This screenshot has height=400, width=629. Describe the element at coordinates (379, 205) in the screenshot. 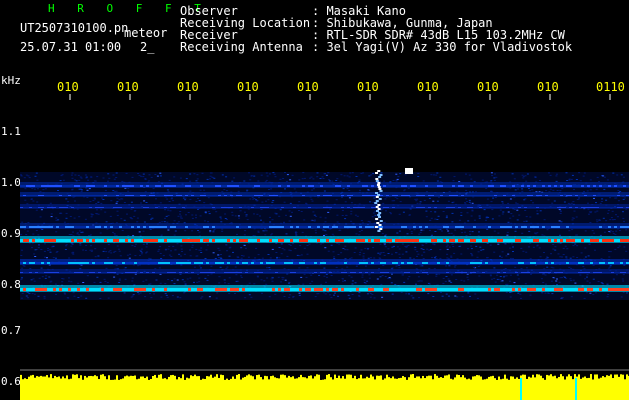

I see `meteor-streak` at that location.